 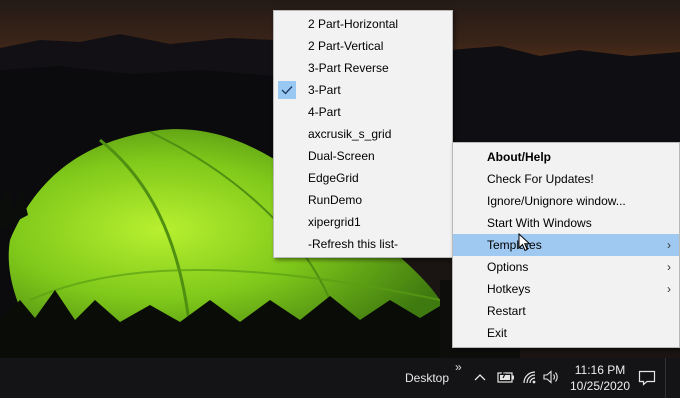 I want to click on start-with-windows-item: Start With Windows, so click(x=566, y=223).